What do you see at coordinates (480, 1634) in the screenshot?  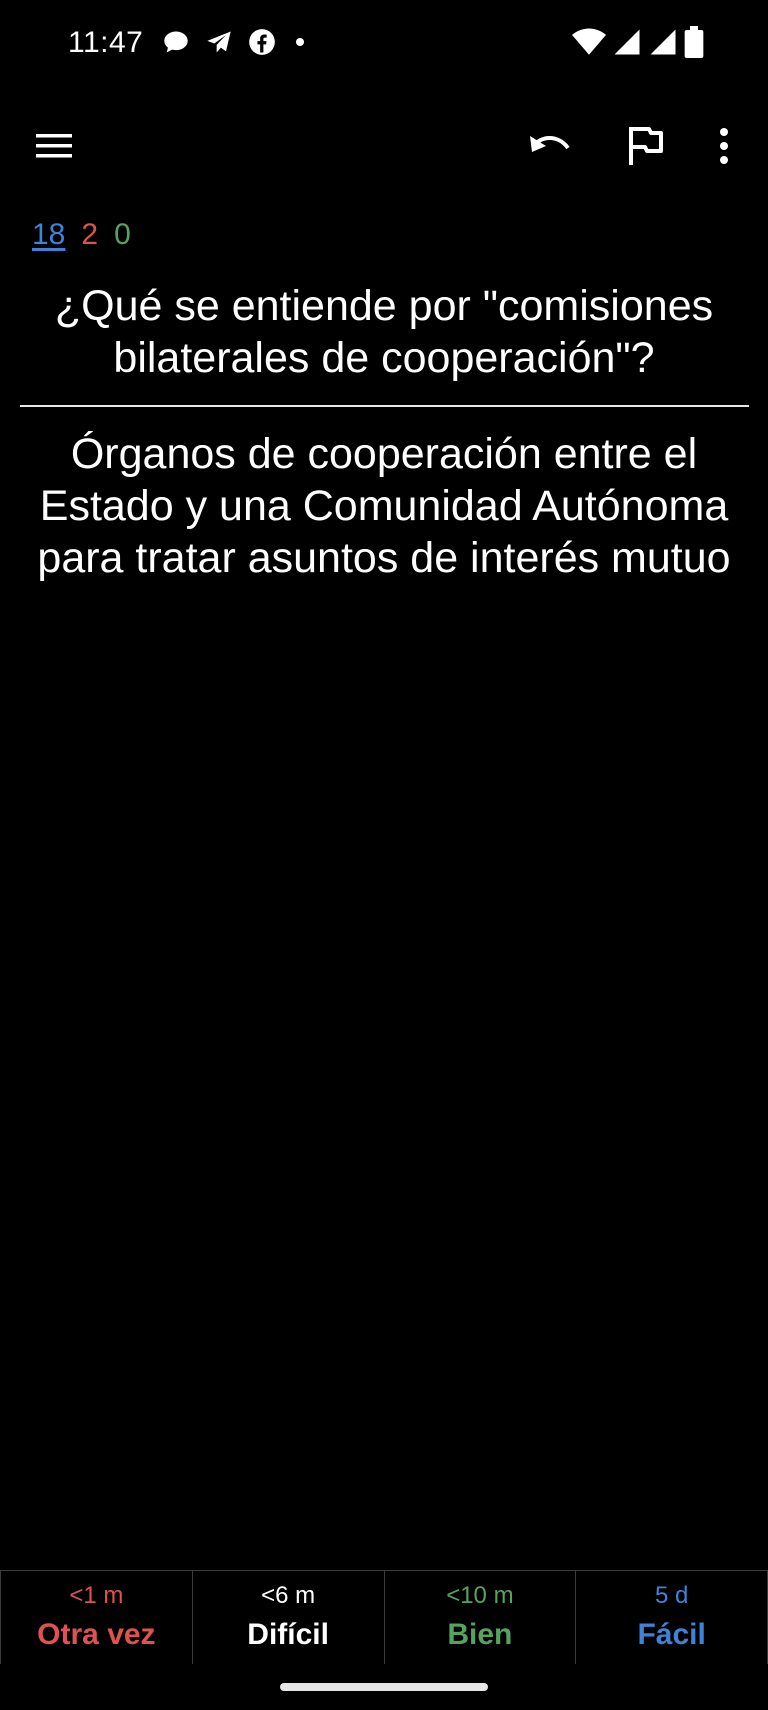 I see `good-label: Bien` at bounding box center [480, 1634].